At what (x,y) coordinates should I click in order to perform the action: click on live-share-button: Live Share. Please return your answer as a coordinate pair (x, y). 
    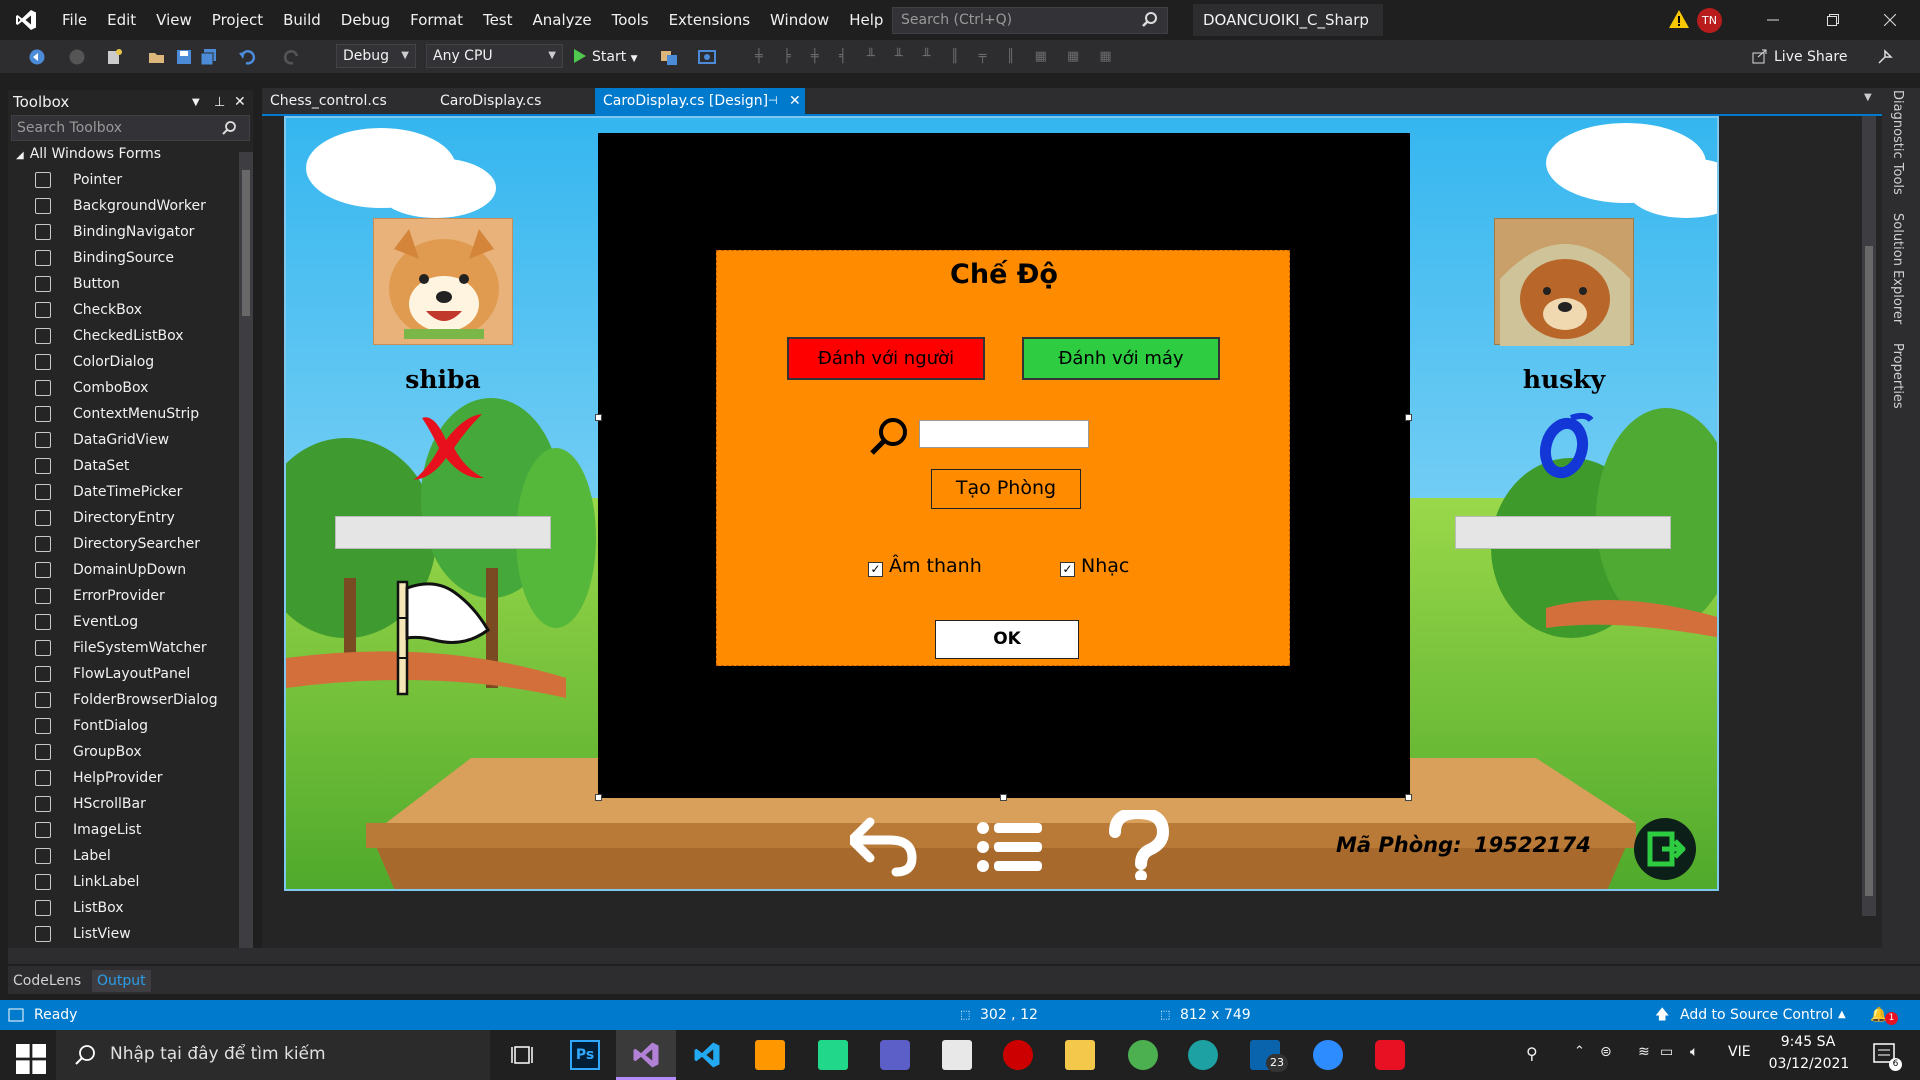
    Looking at the image, I should click on (1799, 57).